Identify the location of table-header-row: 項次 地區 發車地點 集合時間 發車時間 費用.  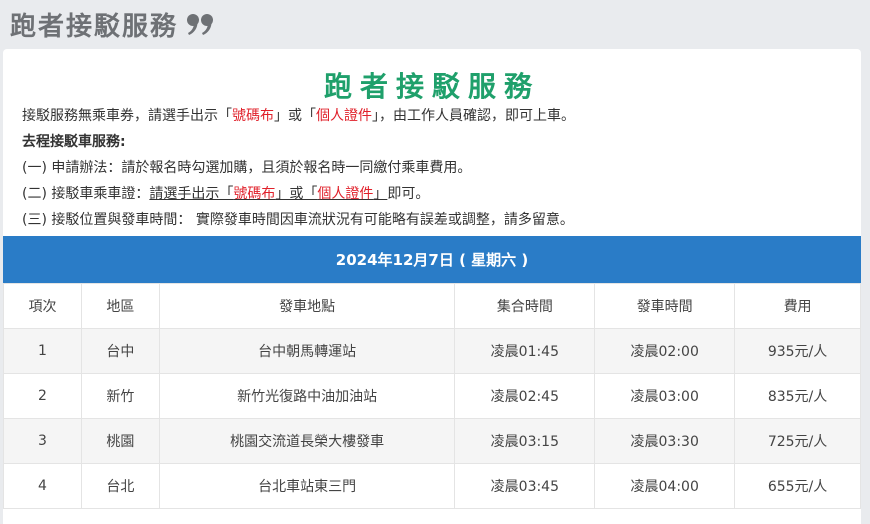
(432, 306).